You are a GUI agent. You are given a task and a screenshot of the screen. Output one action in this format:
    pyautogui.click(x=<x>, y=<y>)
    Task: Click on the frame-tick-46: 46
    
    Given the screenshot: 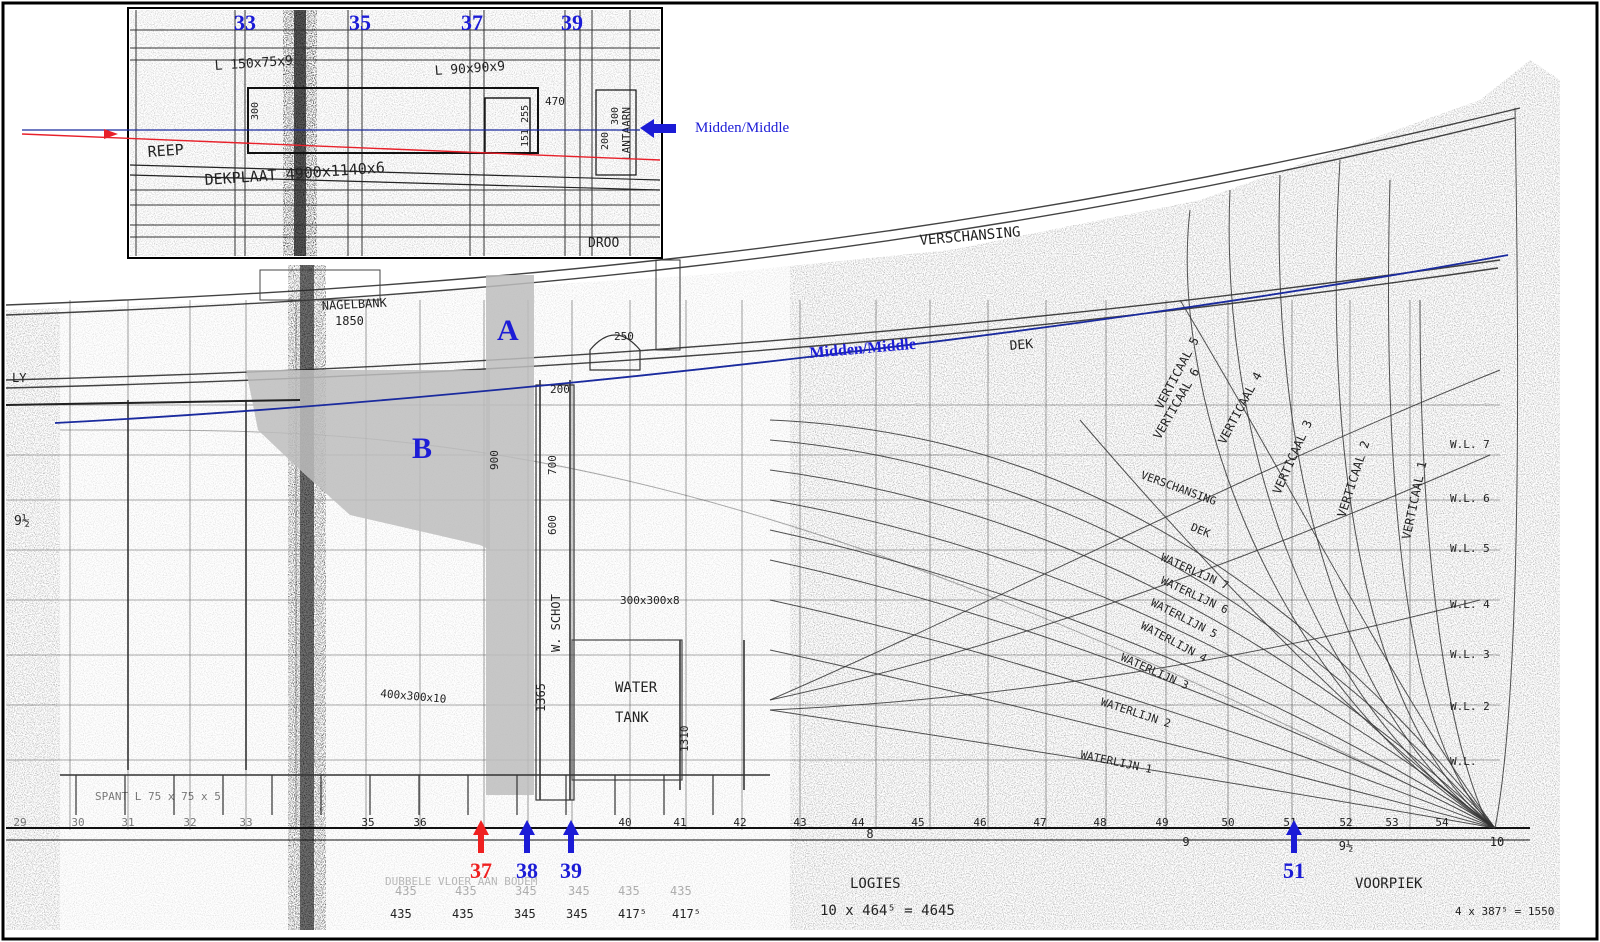 What is the action you would take?
    pyautogui.click(x=979, y=822)
    